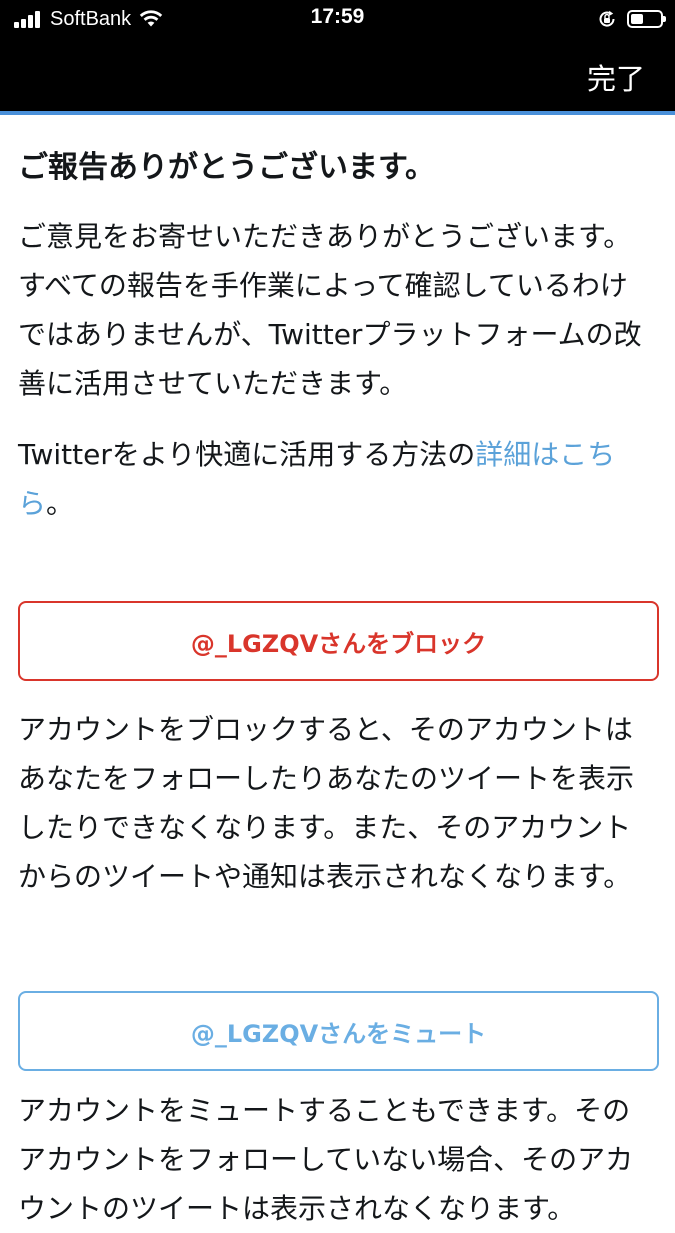 Image resolution: width=675 pixels, height=1233 pixels. I want to click on mute-user-button: @_LGZQVさんをミュート, so click(338, 1031).